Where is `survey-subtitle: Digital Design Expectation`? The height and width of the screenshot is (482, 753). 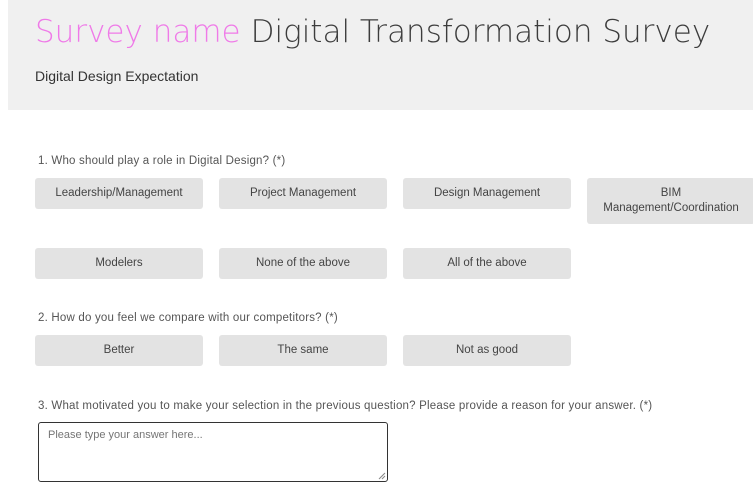 survey-subtitle: Digital Design Expectation is located at coordinates (117, 76).